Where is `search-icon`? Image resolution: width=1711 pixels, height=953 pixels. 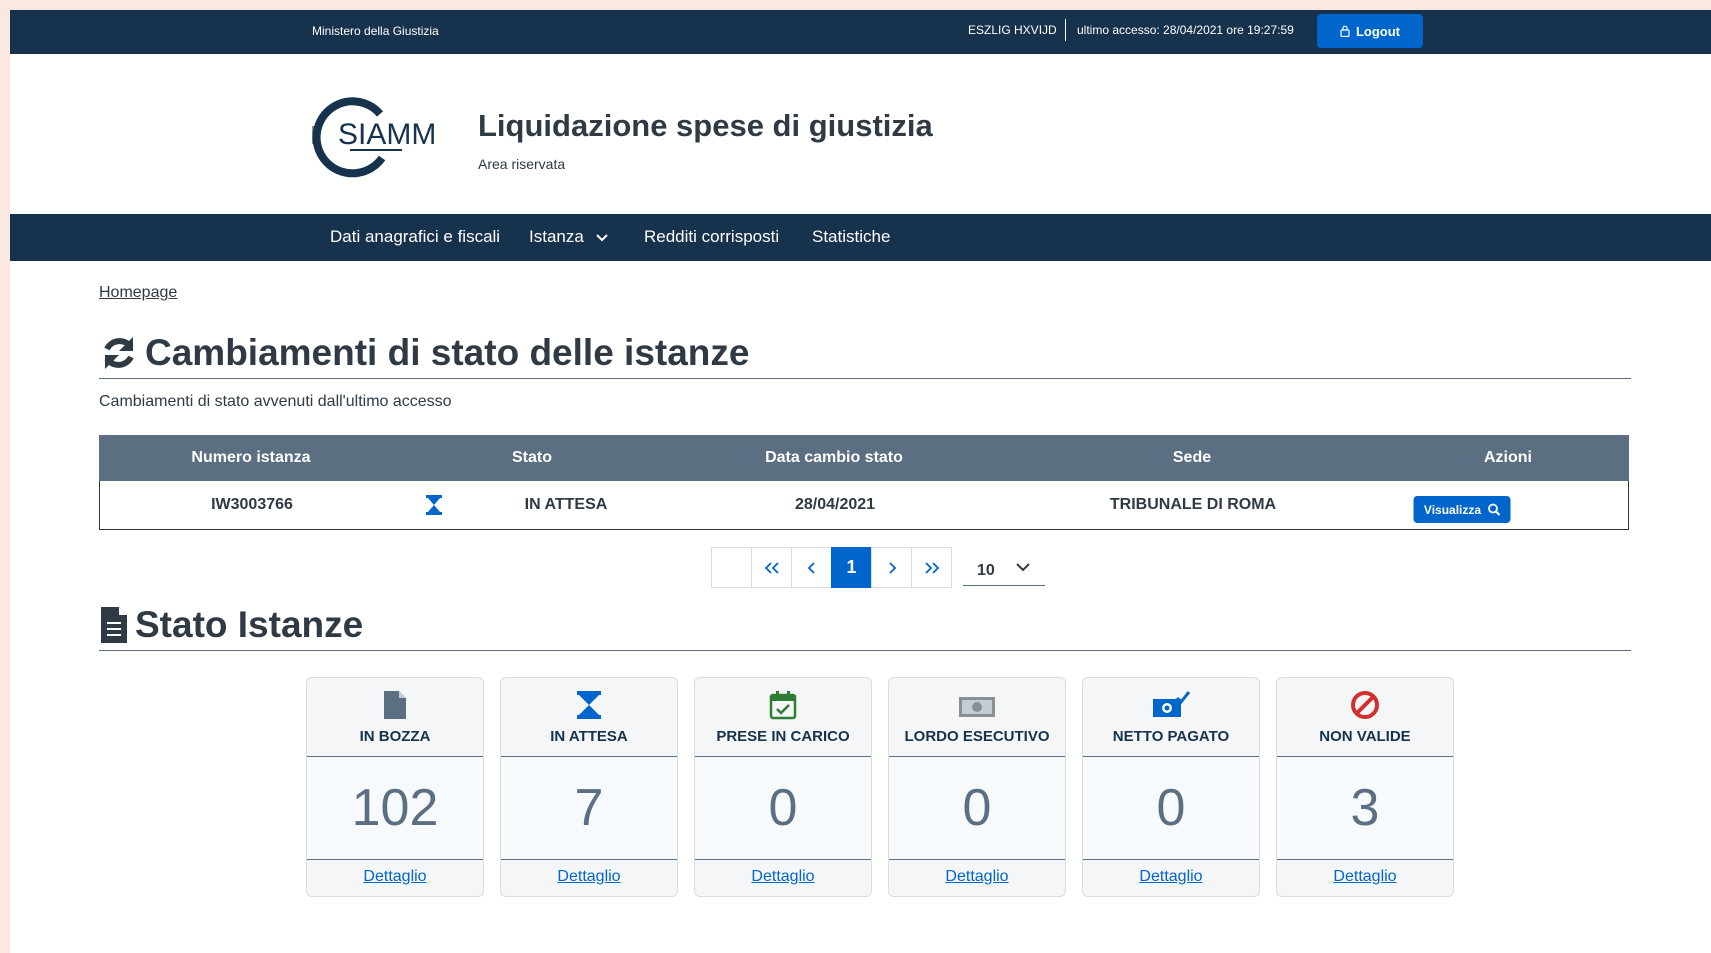 search-icon is located at coordinates (1493, 509).